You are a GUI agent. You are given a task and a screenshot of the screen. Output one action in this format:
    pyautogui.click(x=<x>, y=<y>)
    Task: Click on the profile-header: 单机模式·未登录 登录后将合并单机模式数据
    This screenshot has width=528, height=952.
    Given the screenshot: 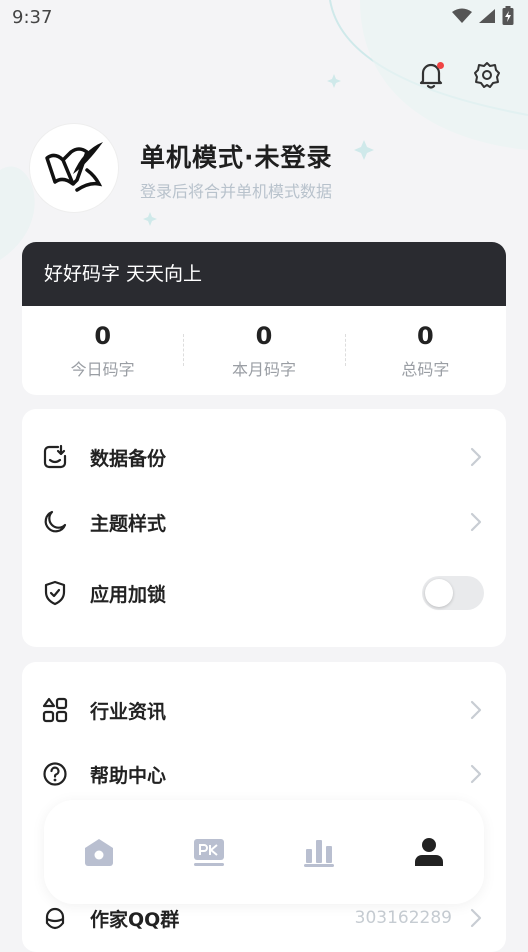 What is the action you would take?
    pyautogui.click(x=265, y=169)
    